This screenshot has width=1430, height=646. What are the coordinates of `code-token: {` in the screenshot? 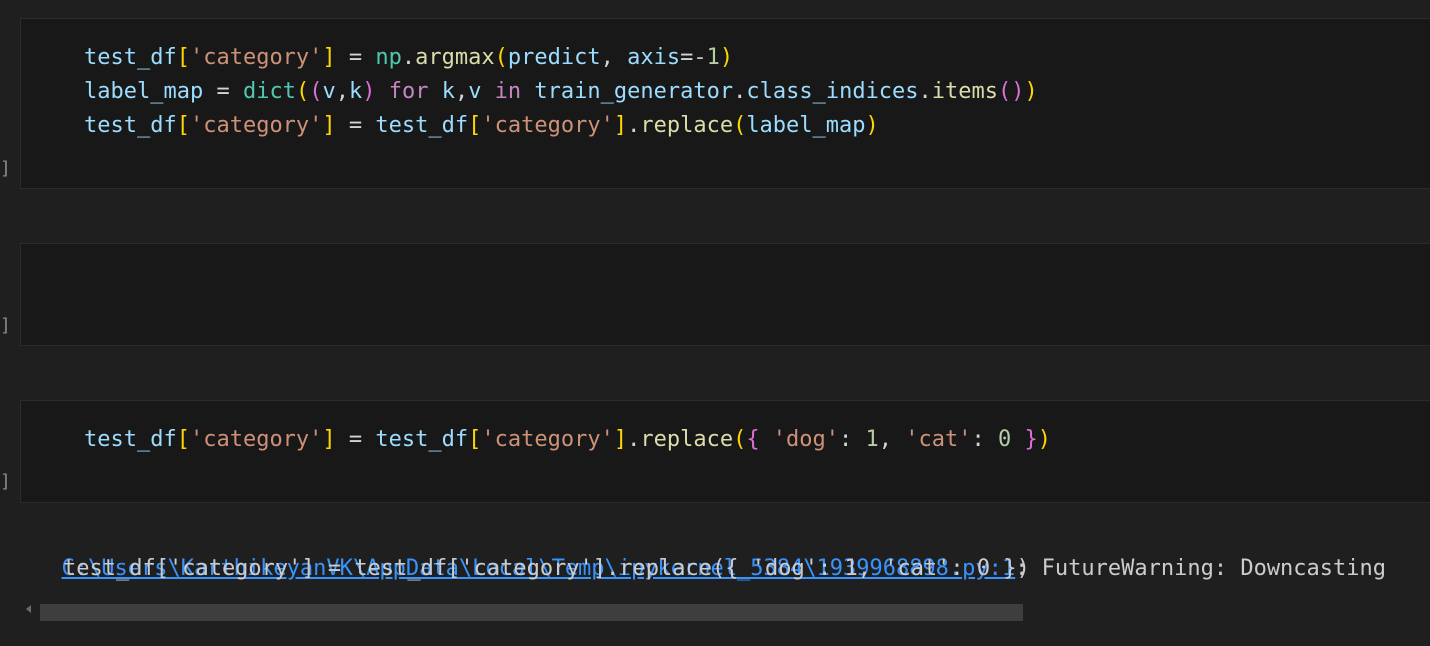 It's located at (753, 439).